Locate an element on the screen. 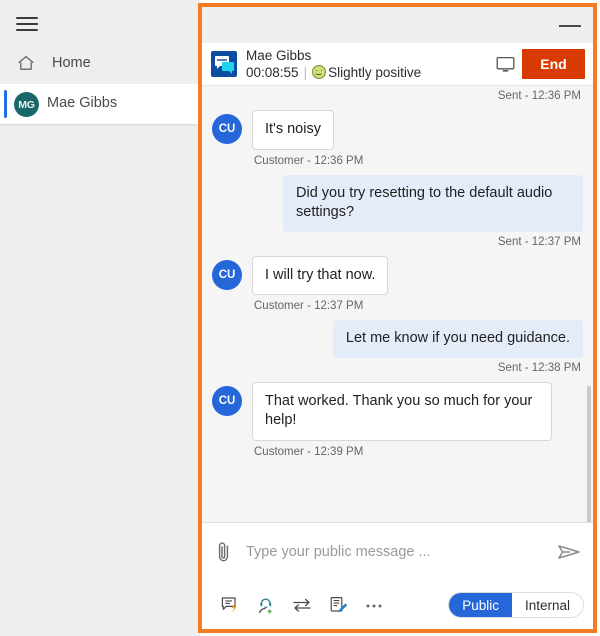 Image resolution: width=600 pixels, height=636 pixels. compose-row is located at coordinates (397, 552).